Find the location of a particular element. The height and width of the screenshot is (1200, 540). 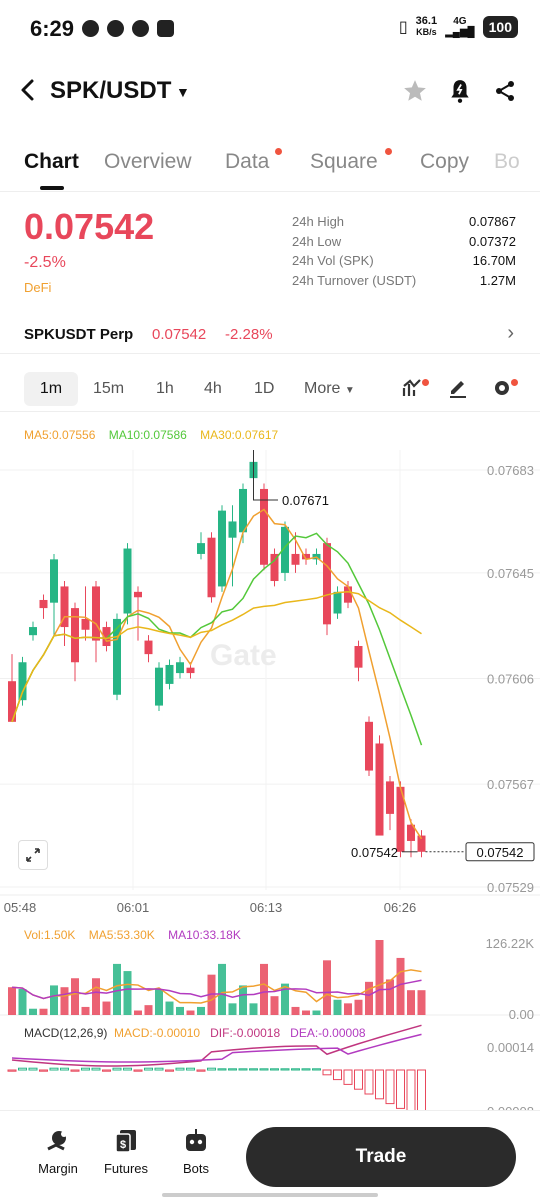

draw-pen-icon is located at coordinates (458, 390).